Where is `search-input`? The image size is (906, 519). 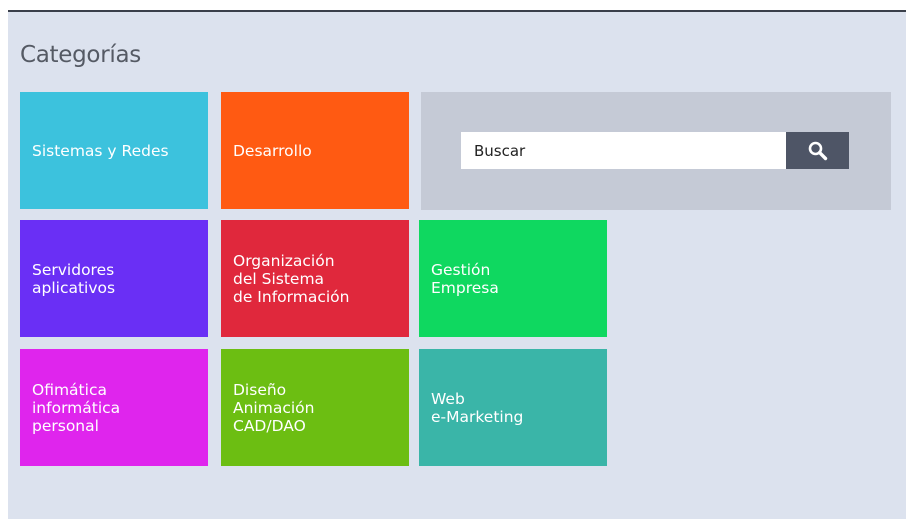 search-input is located at coordinates (623, 150).